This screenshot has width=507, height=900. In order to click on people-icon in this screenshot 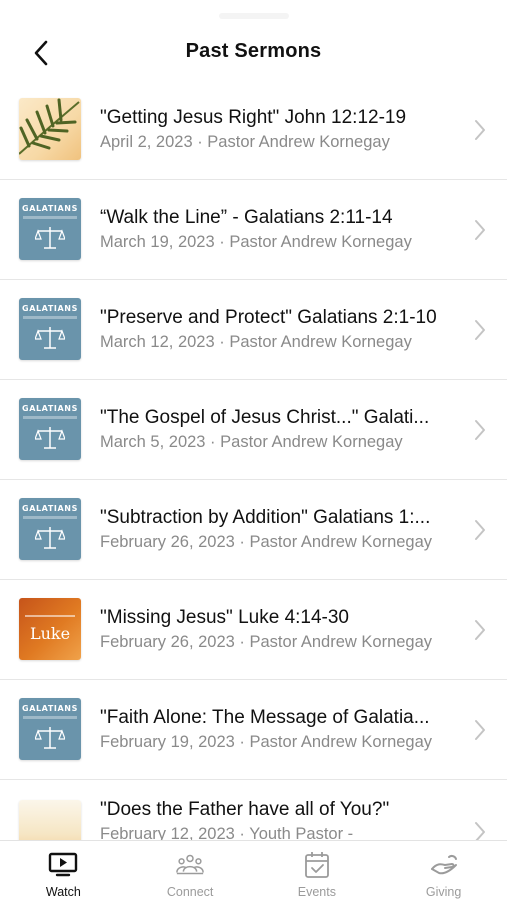, I will do `click(190, 865)`.